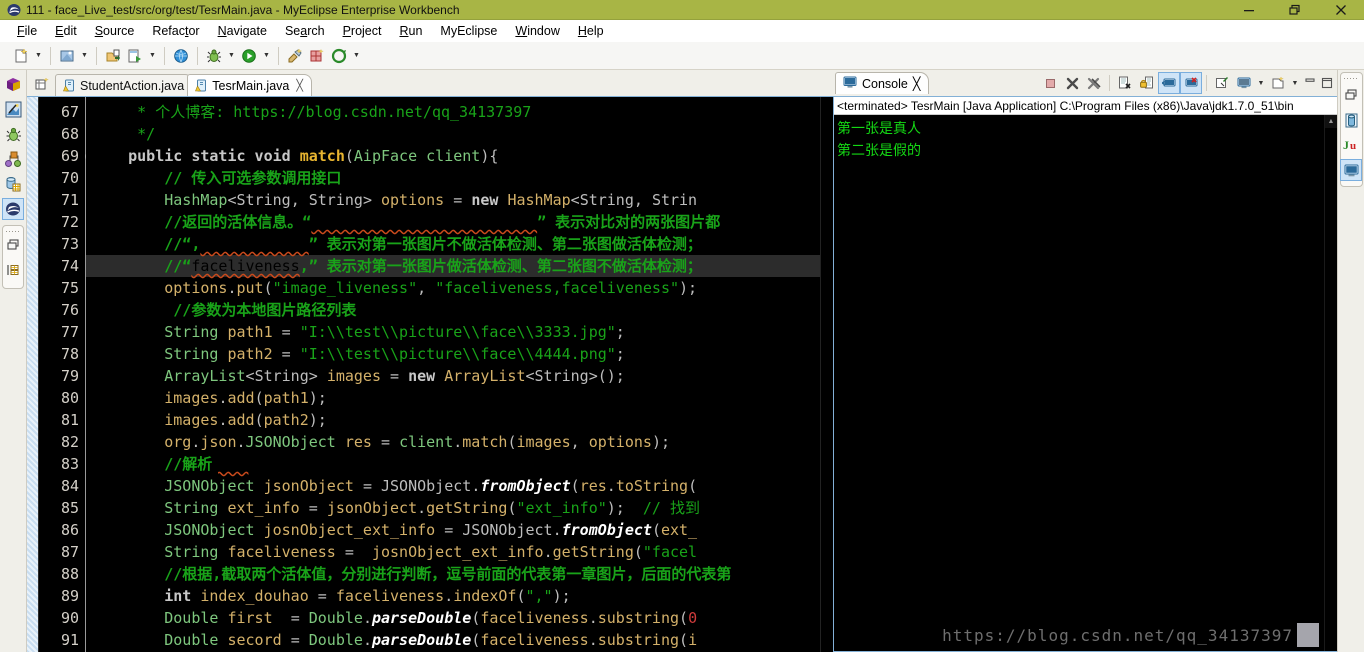 The image size is (1364, 652). Describe the element at coordinates (175, 31) in the screenshot. I see `menu-item-refactor: Refactor` at that location.